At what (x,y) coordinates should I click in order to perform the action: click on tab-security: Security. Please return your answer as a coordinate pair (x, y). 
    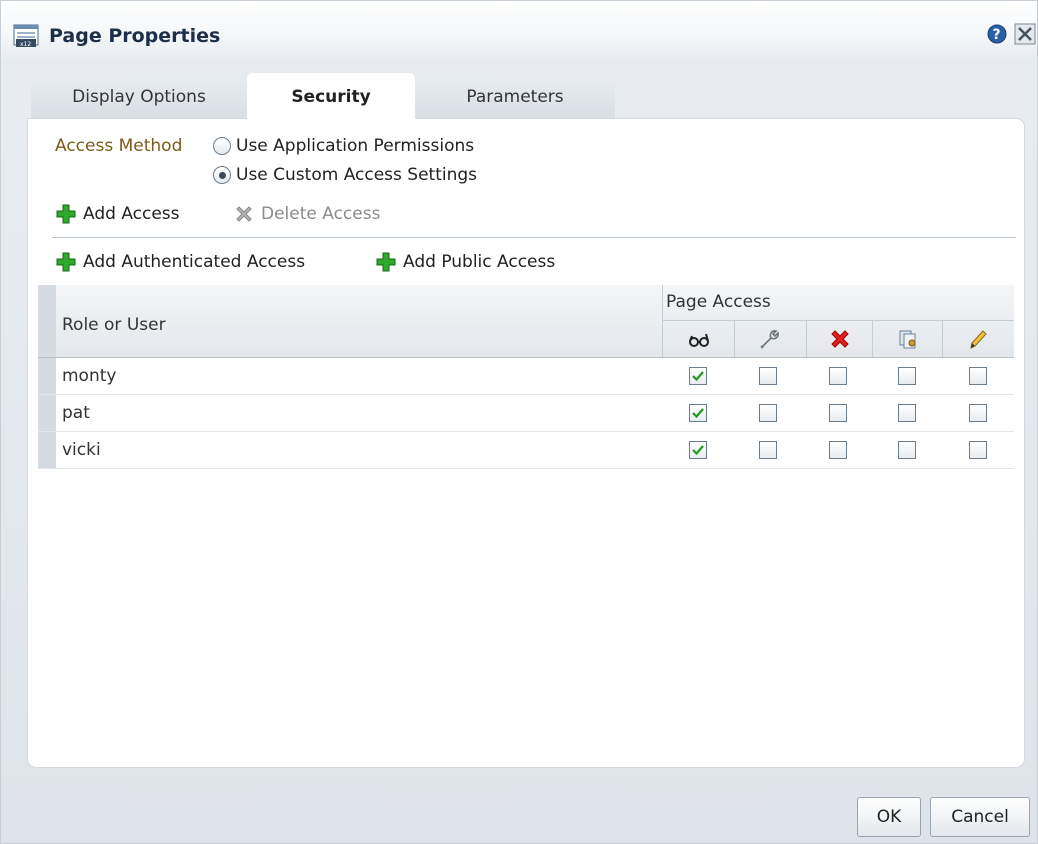
    Looking at the image, I should click on (331, 97).